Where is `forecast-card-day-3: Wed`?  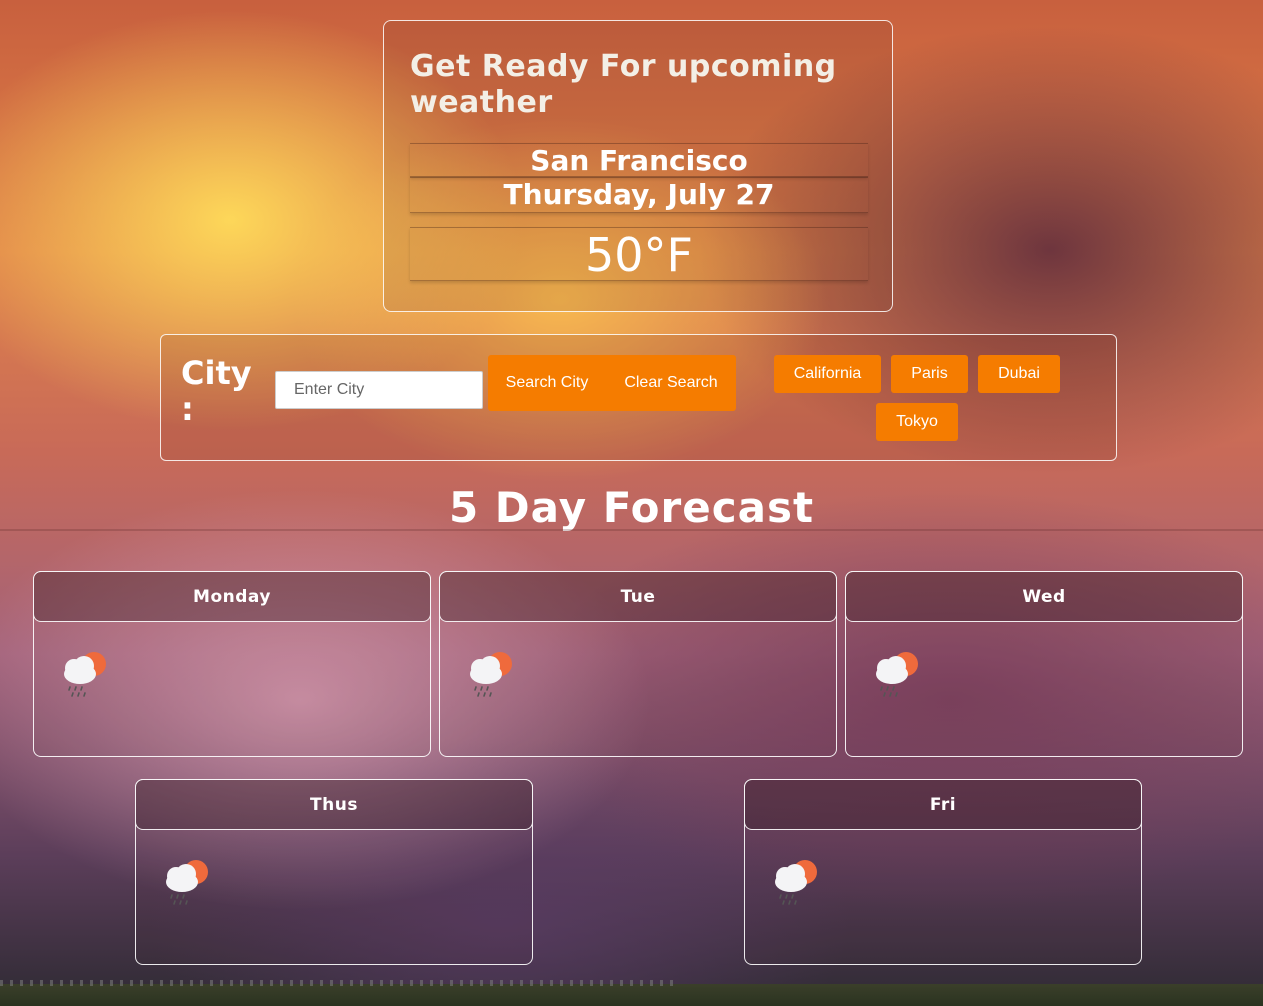
forecast-card-day-3: Wed is located at coordinates (1044, 664).